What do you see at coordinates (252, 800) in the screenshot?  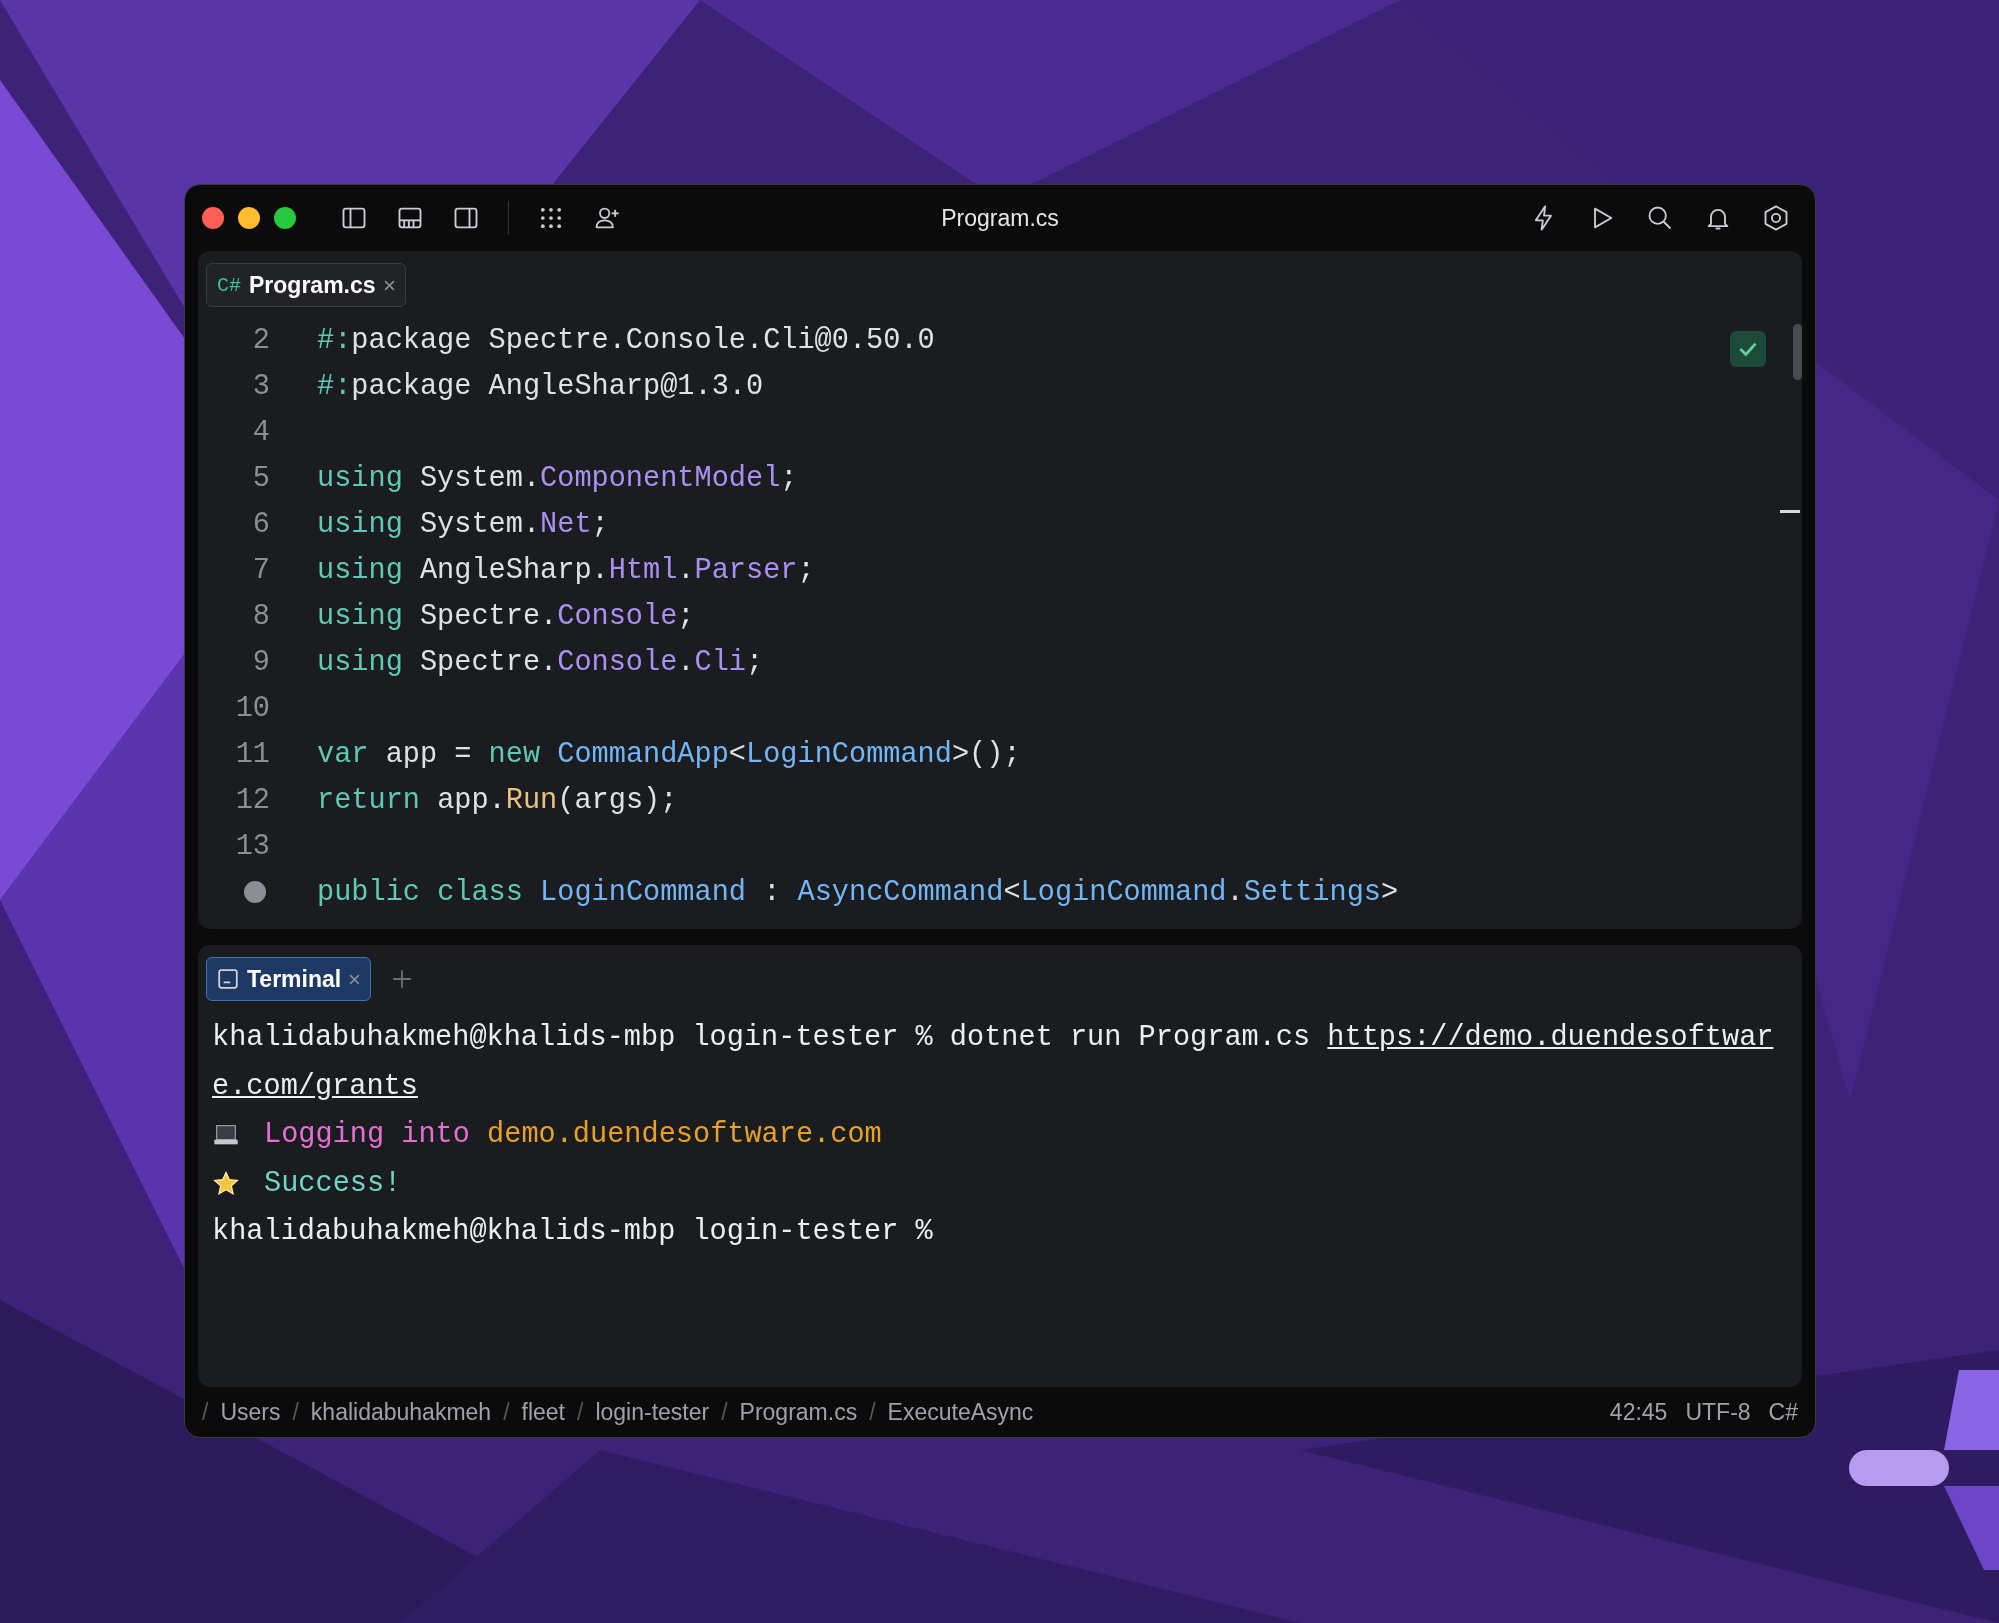 I see `line-number: 12` at bounding box center [252, 800].